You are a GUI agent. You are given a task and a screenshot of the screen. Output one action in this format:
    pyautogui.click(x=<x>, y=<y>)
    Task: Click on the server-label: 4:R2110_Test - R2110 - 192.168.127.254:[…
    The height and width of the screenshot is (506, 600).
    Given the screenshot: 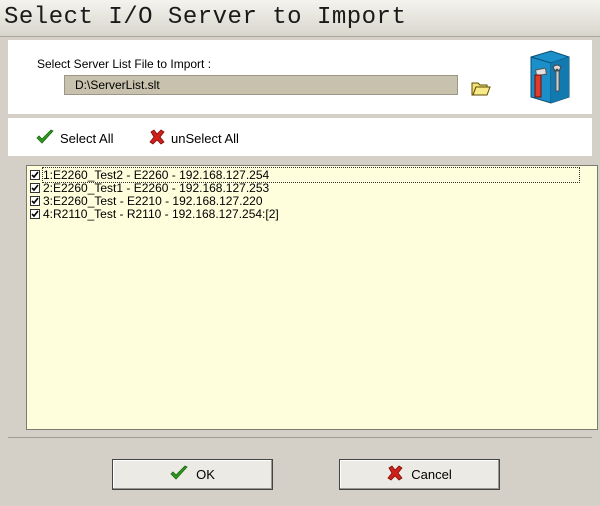 What is the action you would take?
    pyautogui.click(x=161, y=213)
    